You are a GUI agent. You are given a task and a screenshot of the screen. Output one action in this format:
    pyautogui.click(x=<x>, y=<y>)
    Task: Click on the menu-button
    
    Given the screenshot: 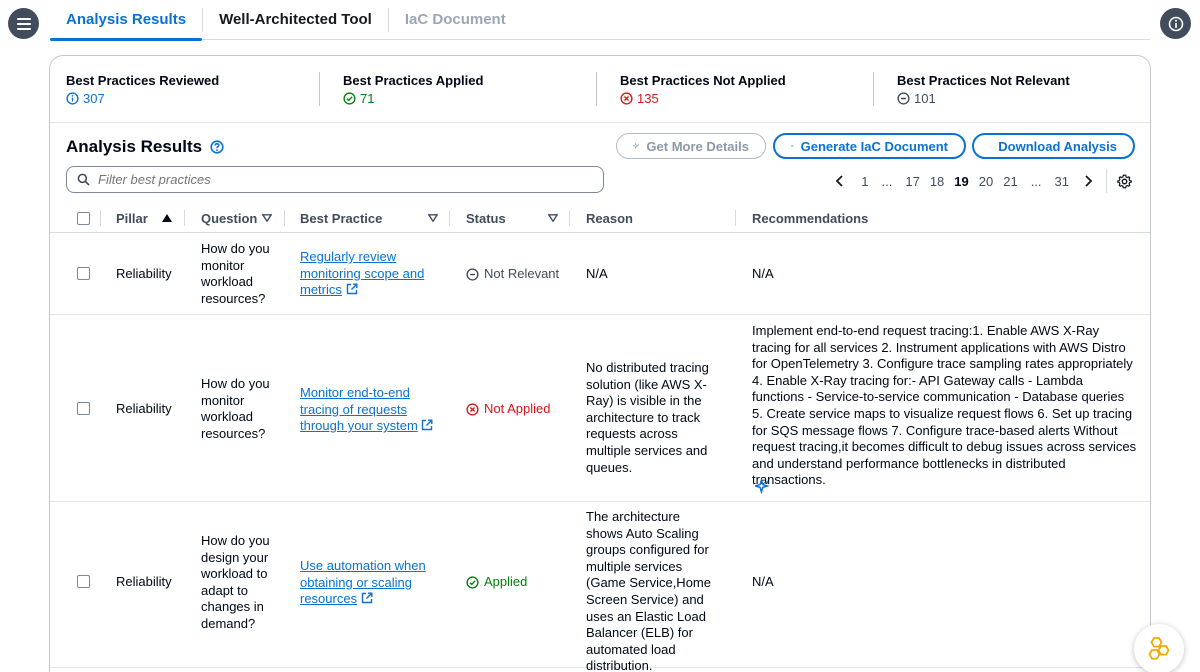 What is the action you would take?
    pyautogui.click(x=23, y=23)
    